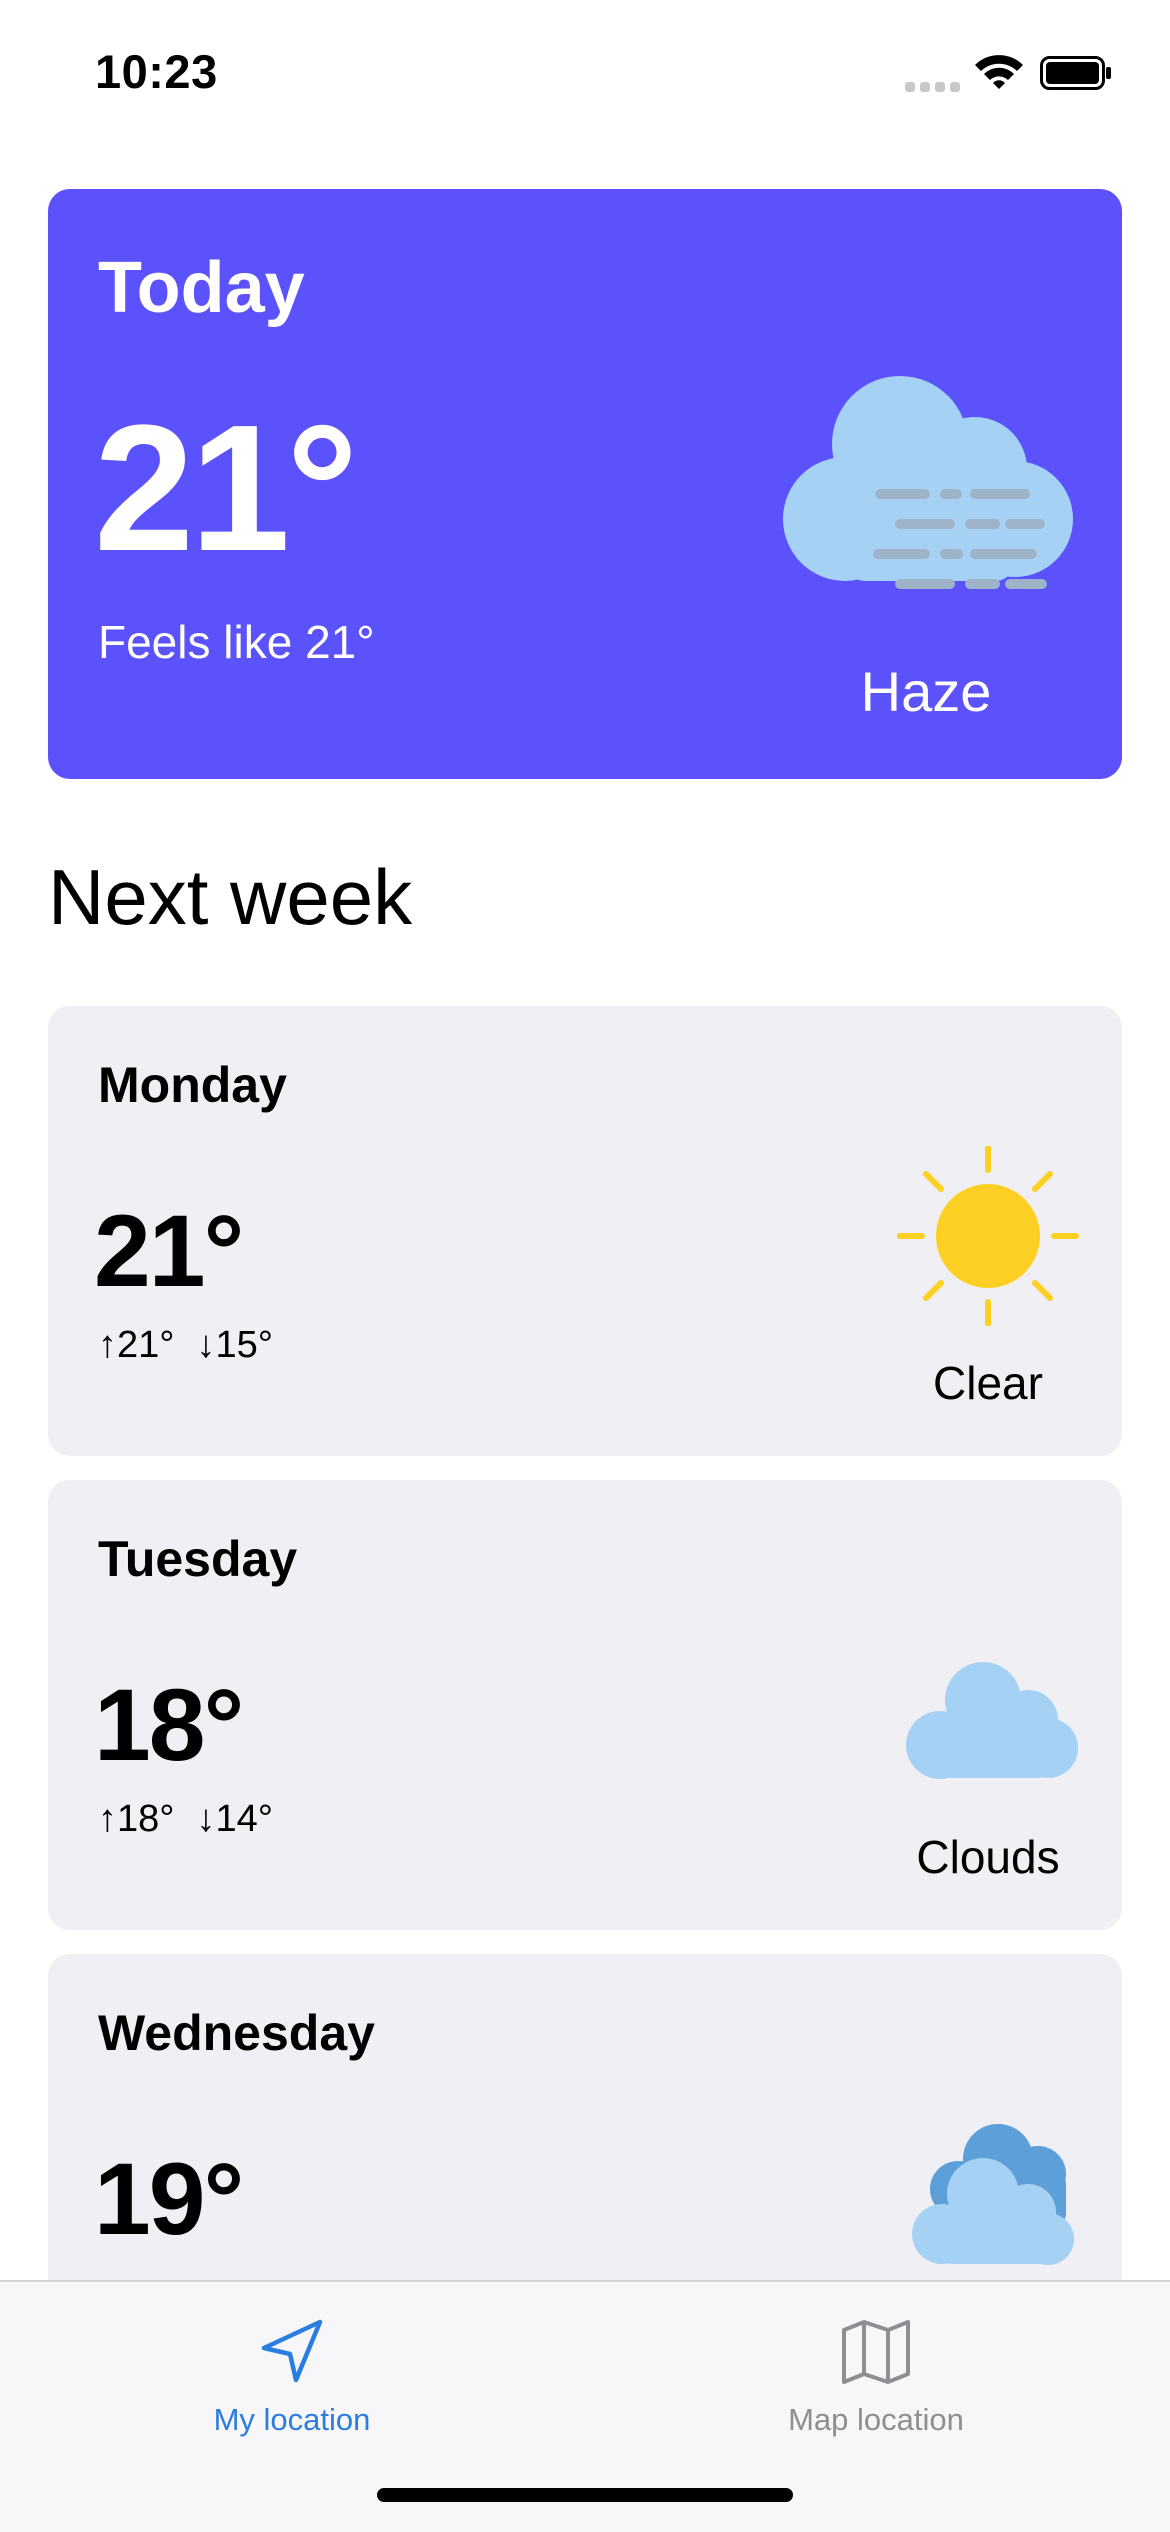 The image size is (1170, 2532). What do you see at coordinates (928, 482) in the screenshot?
I see `haze-icon` at bounding box center [928, 482].